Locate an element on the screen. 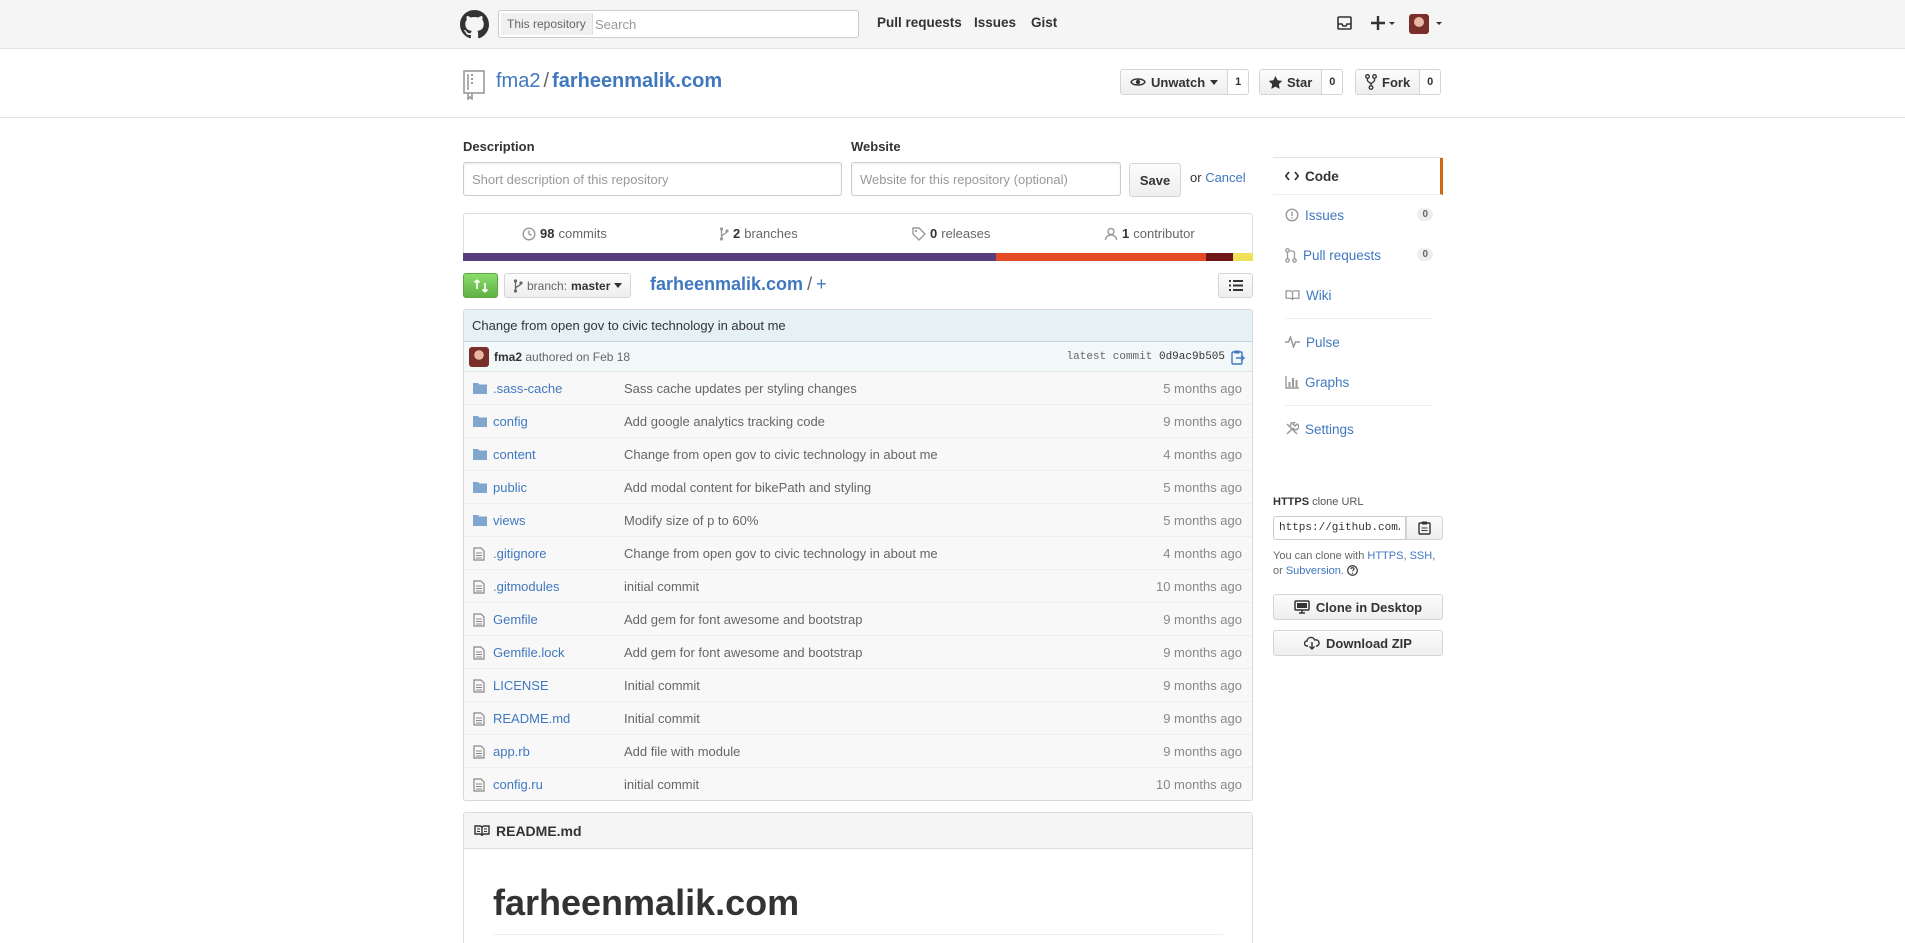 The height and width of the screenshot is (943, 1905). download-zip-button: Download ZIP is located at coordinates (1358, 643).